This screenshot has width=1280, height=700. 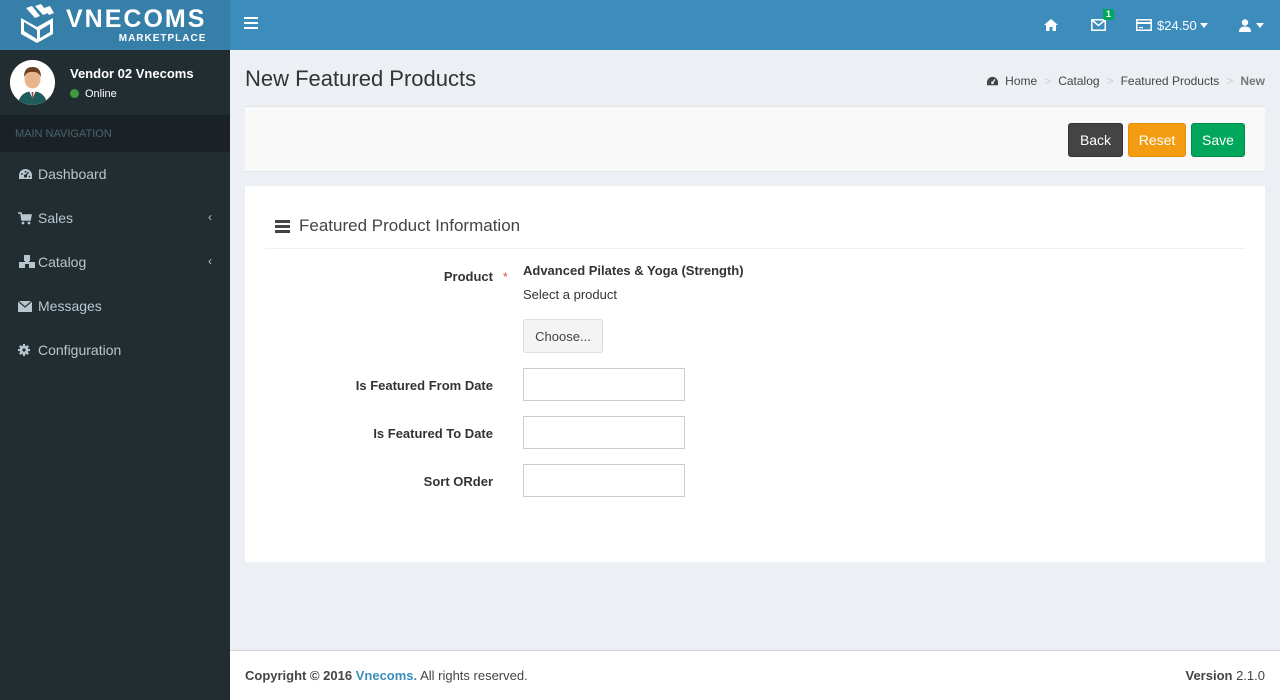 I want to click on user-avatar-icon, so click(x=32, y=82).